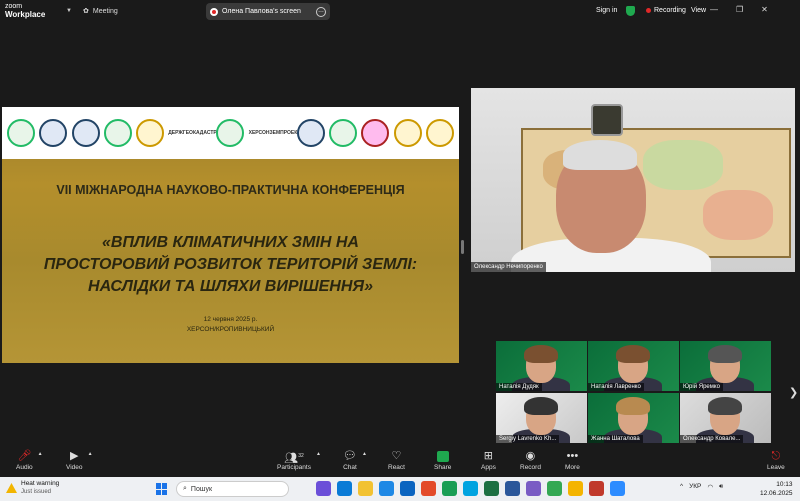  What do you see at coordinates (365, 488) in the screenshot?
I see `folder-icon` at bounding box center [365, 488].